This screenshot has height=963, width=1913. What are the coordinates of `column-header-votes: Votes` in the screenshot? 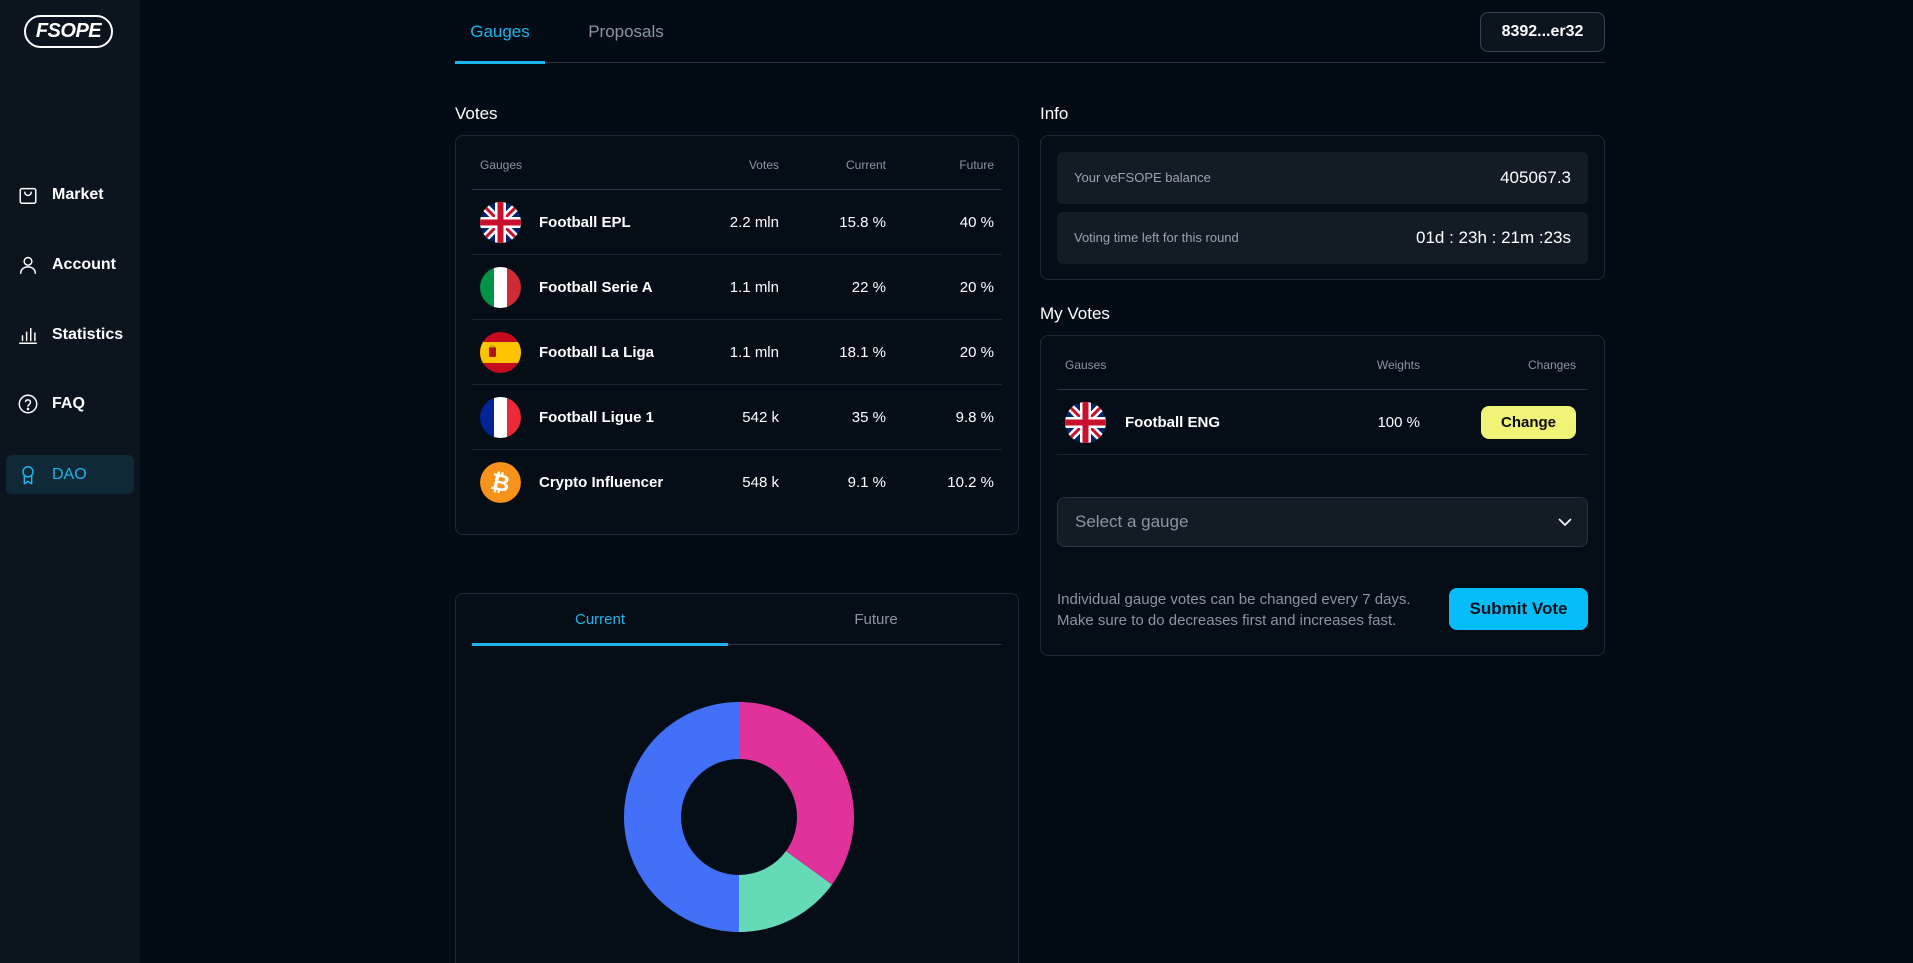 It's located at (763, 165).